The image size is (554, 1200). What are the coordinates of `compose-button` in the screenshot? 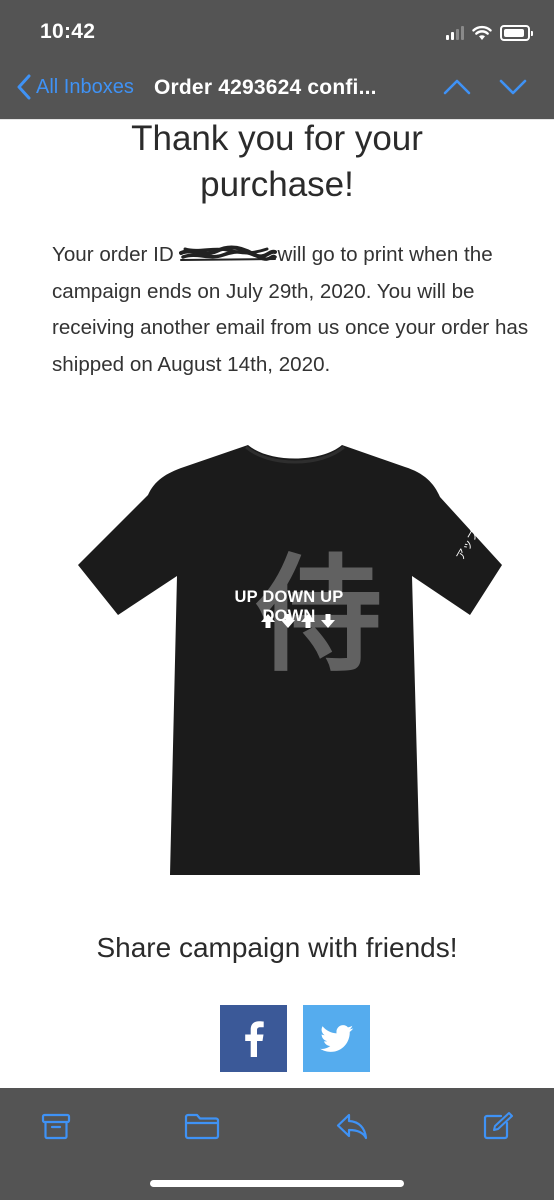 It's located at (498, 1126).